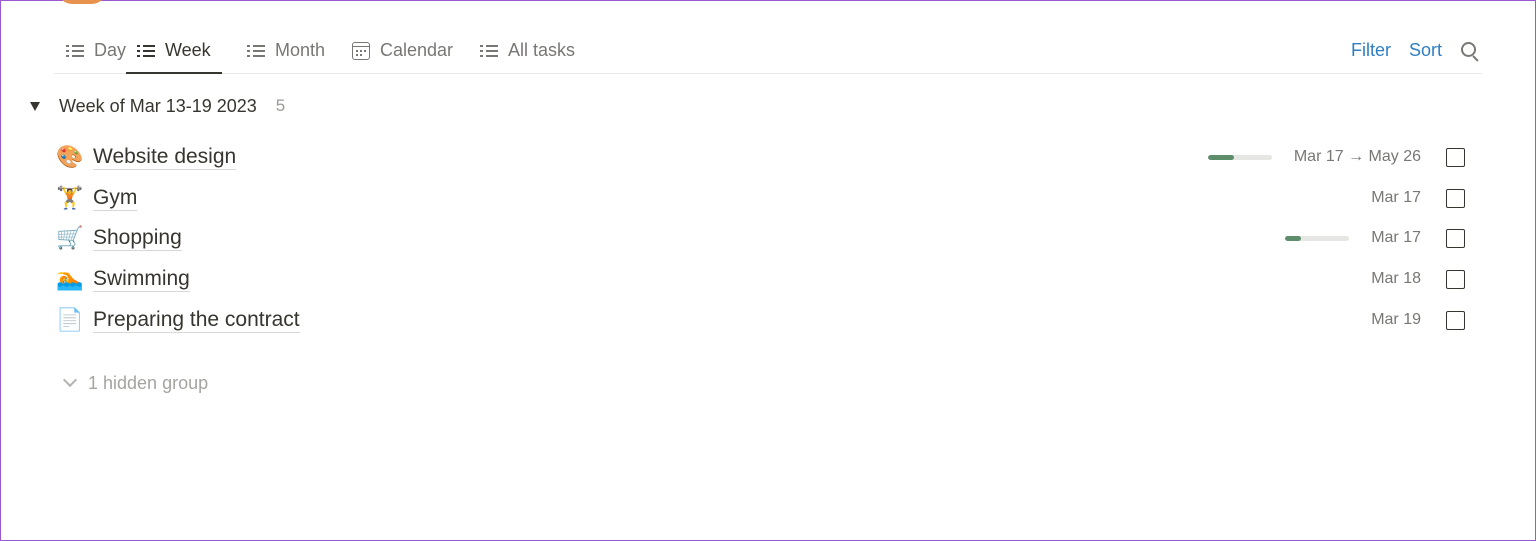  I want to click on chevron-down-icon, so click(70, 380).